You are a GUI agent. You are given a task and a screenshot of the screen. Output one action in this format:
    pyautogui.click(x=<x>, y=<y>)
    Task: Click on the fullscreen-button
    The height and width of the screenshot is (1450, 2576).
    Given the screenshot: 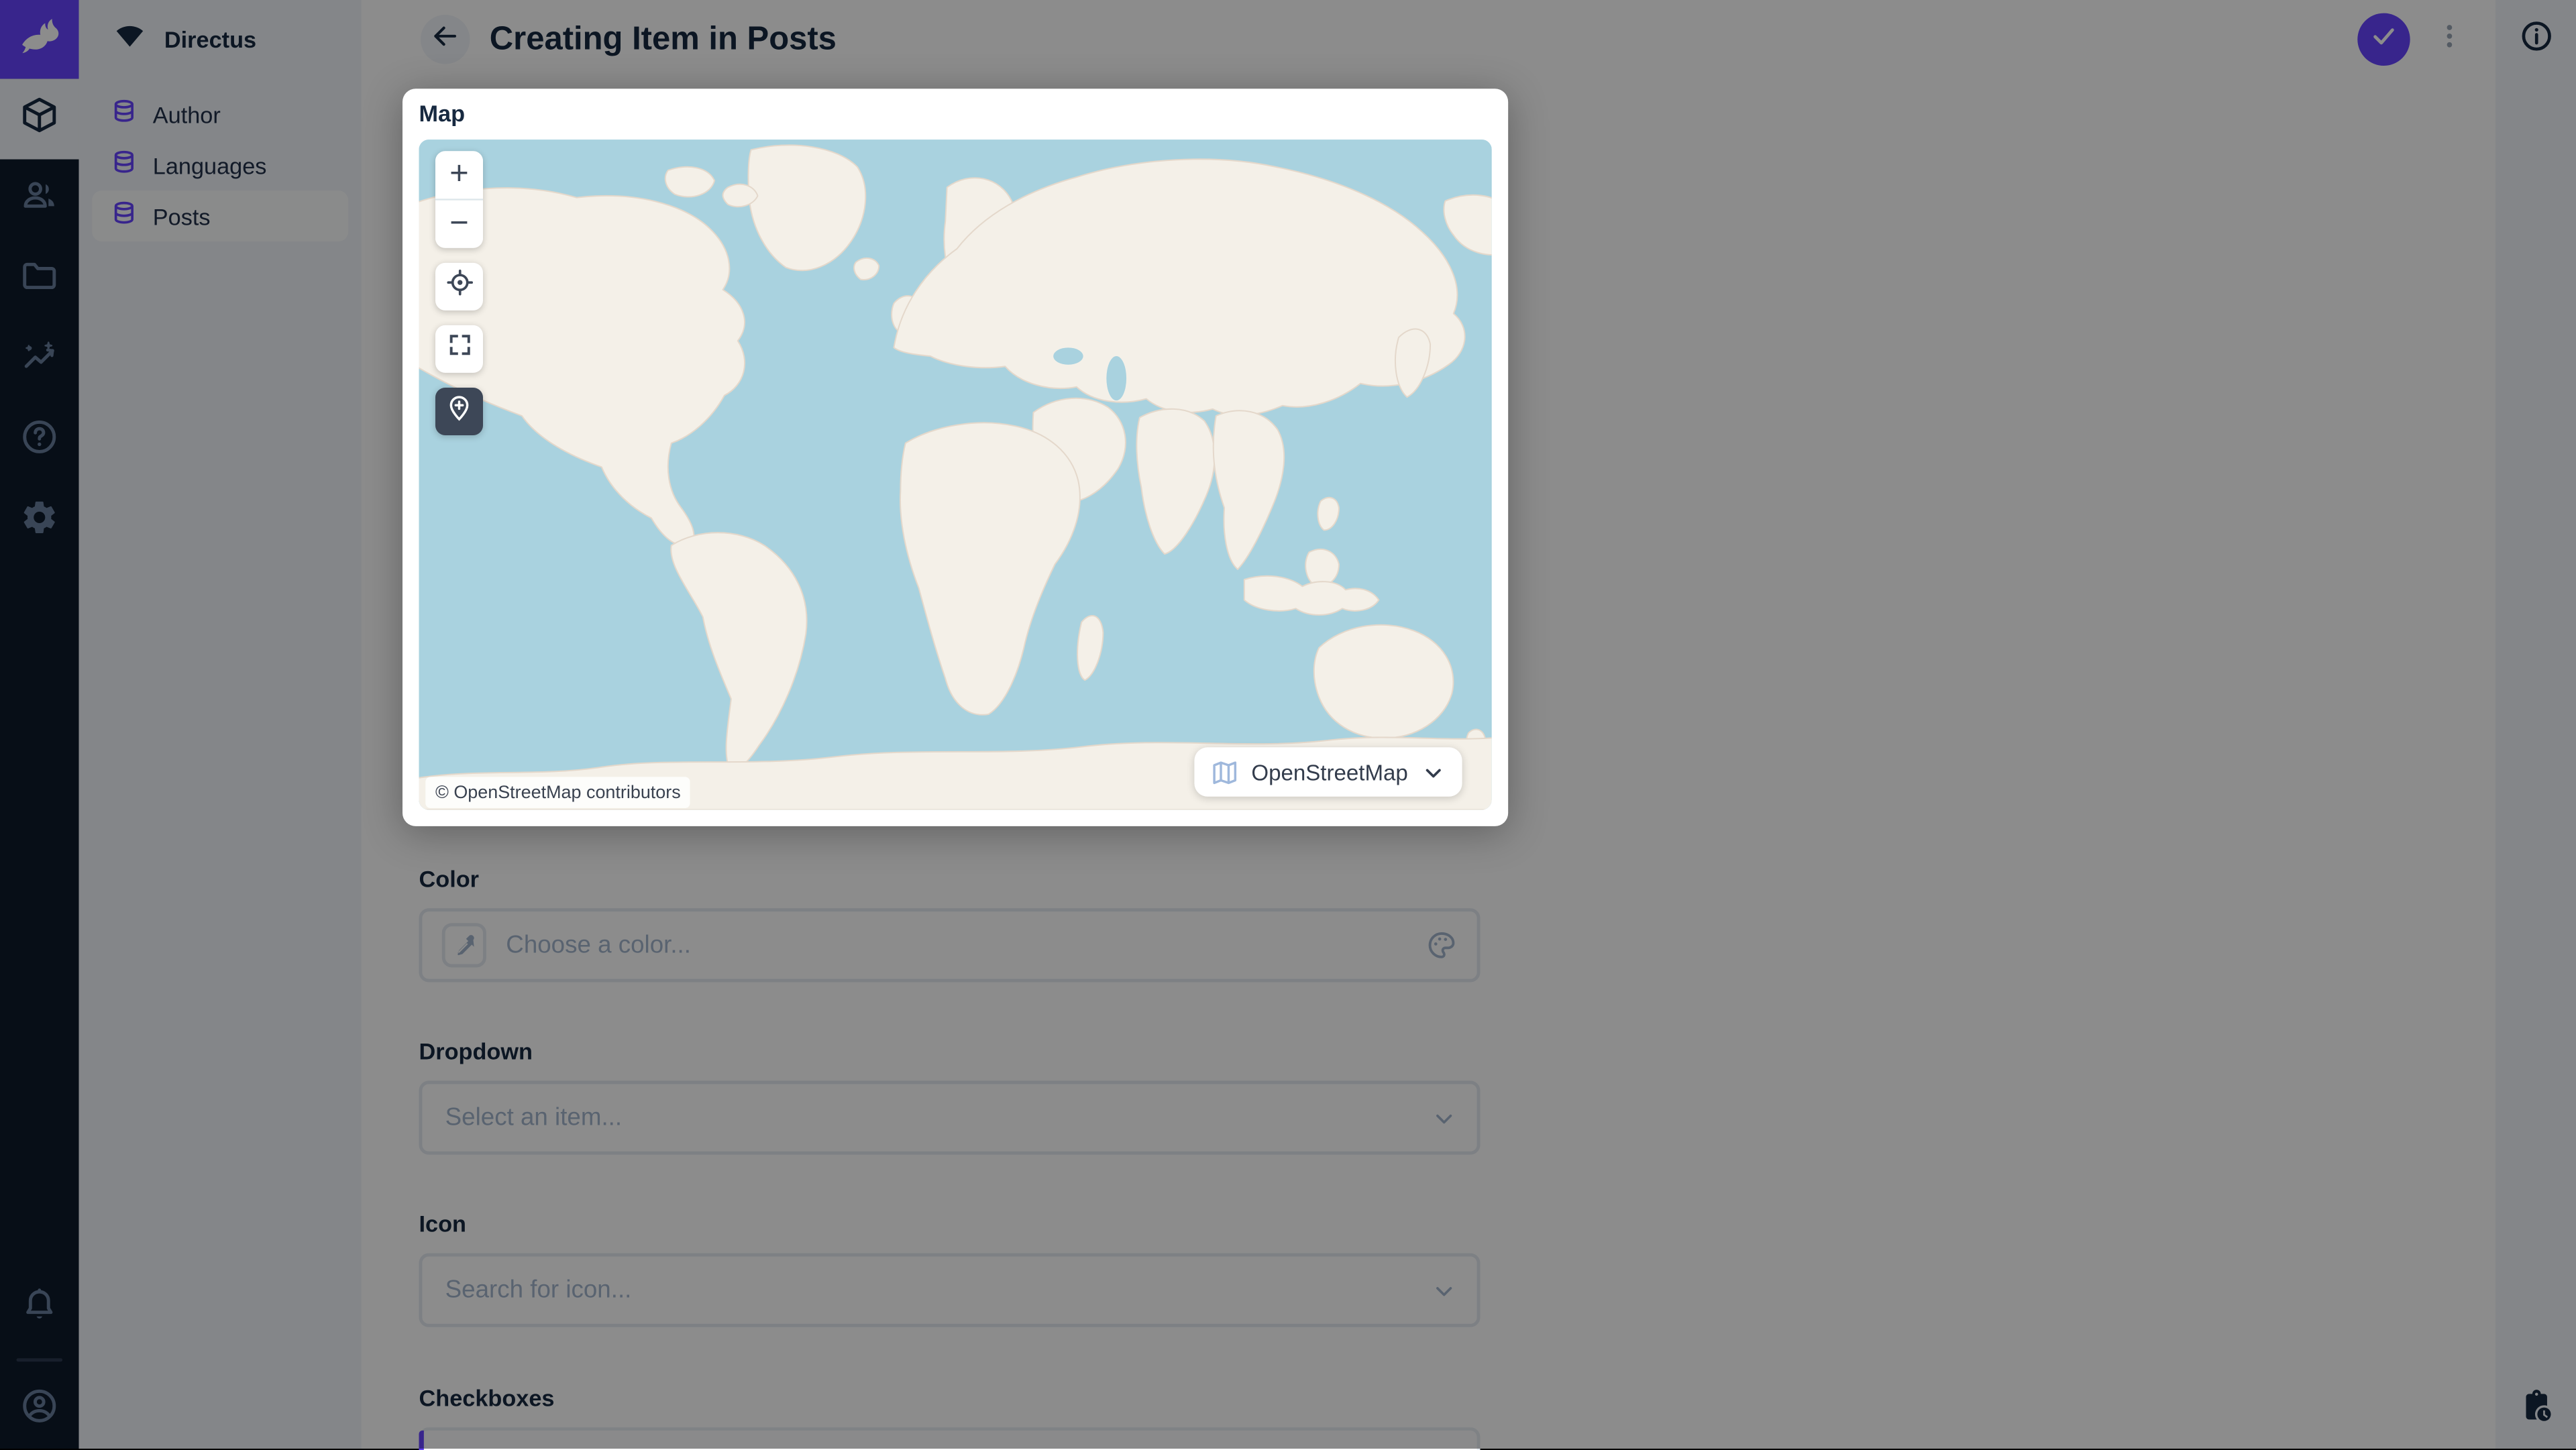 What is the action you would take?
    pyautogui.click(x=459, y=349)
    